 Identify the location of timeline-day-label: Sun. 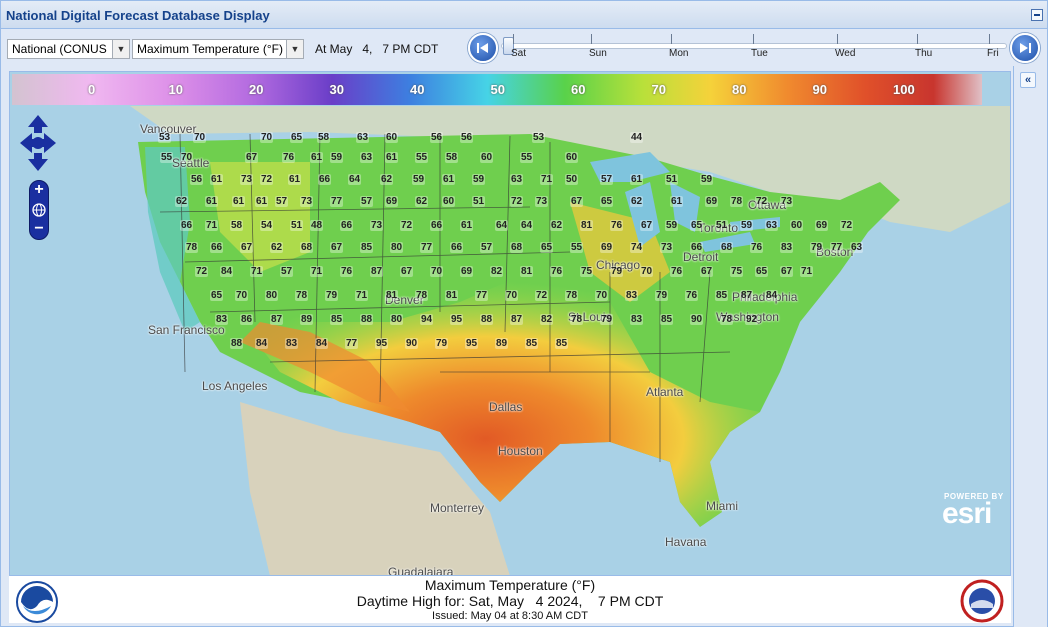
(598, 53).